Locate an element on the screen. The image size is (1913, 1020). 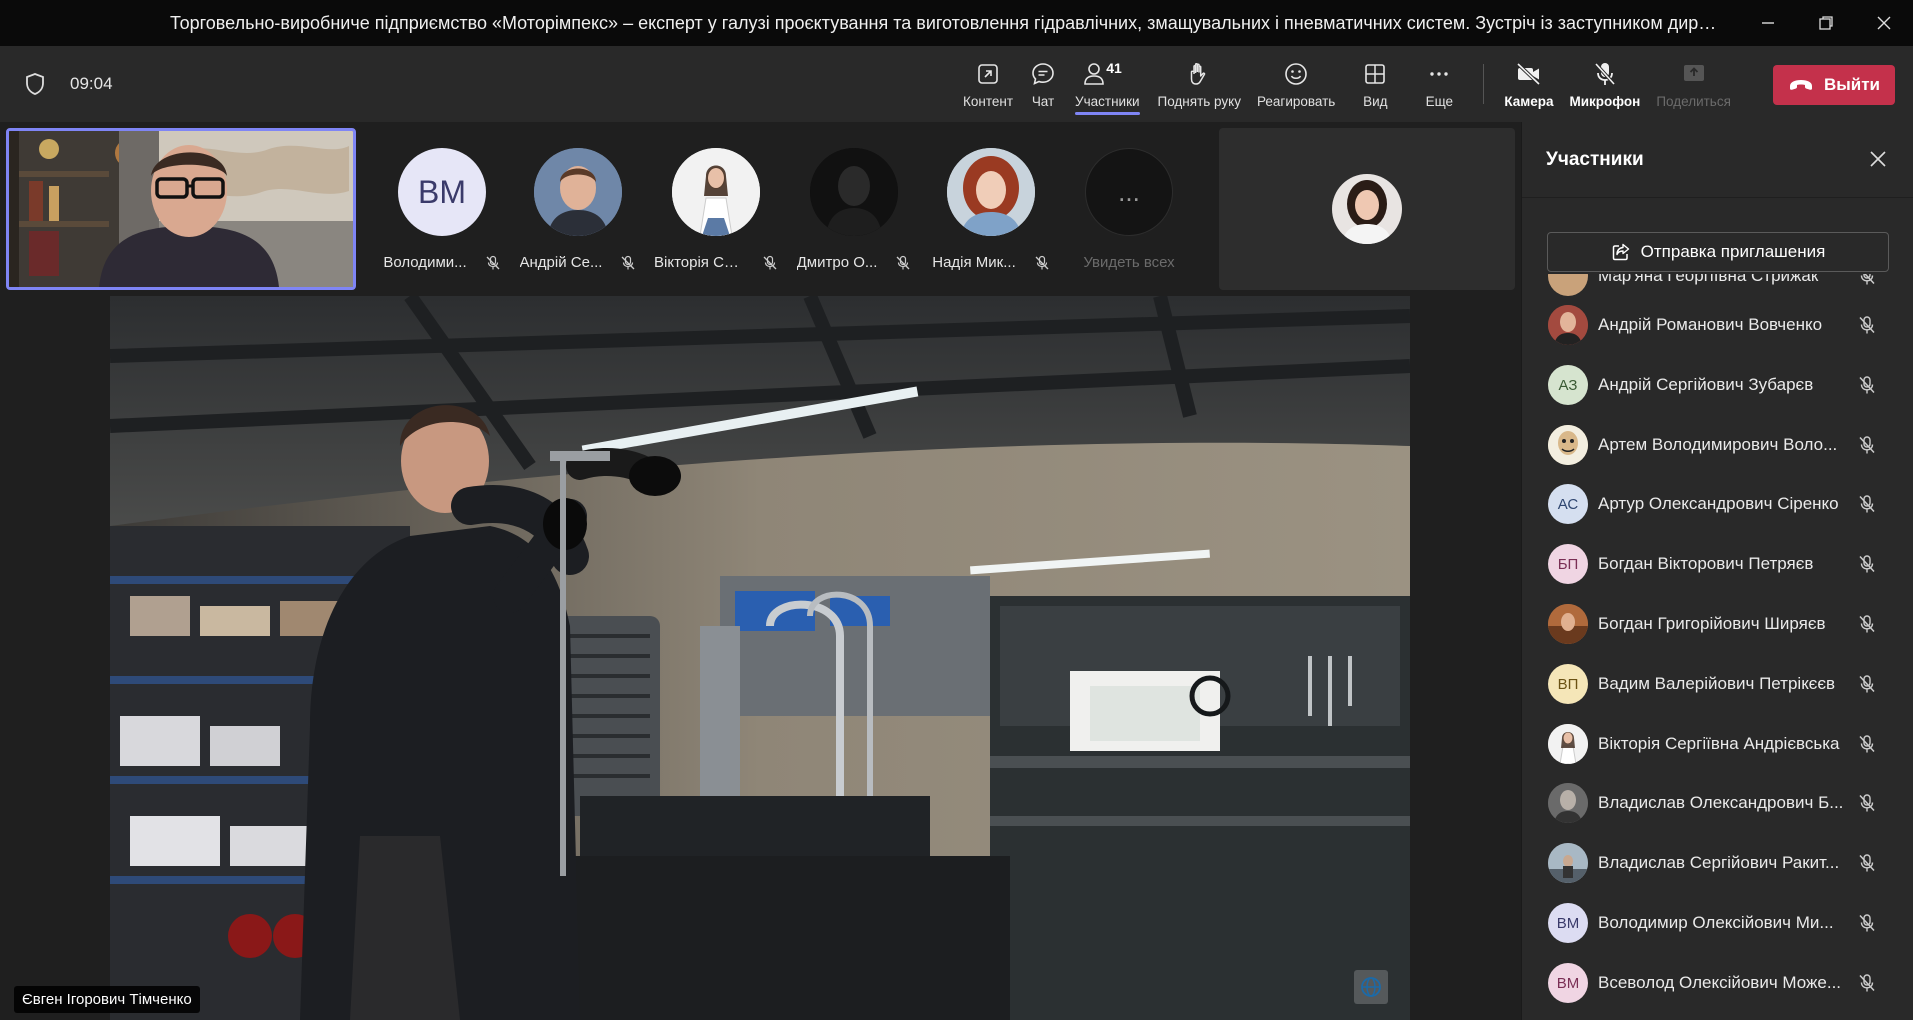
share-content-icon is located at coordinates (988, 73).